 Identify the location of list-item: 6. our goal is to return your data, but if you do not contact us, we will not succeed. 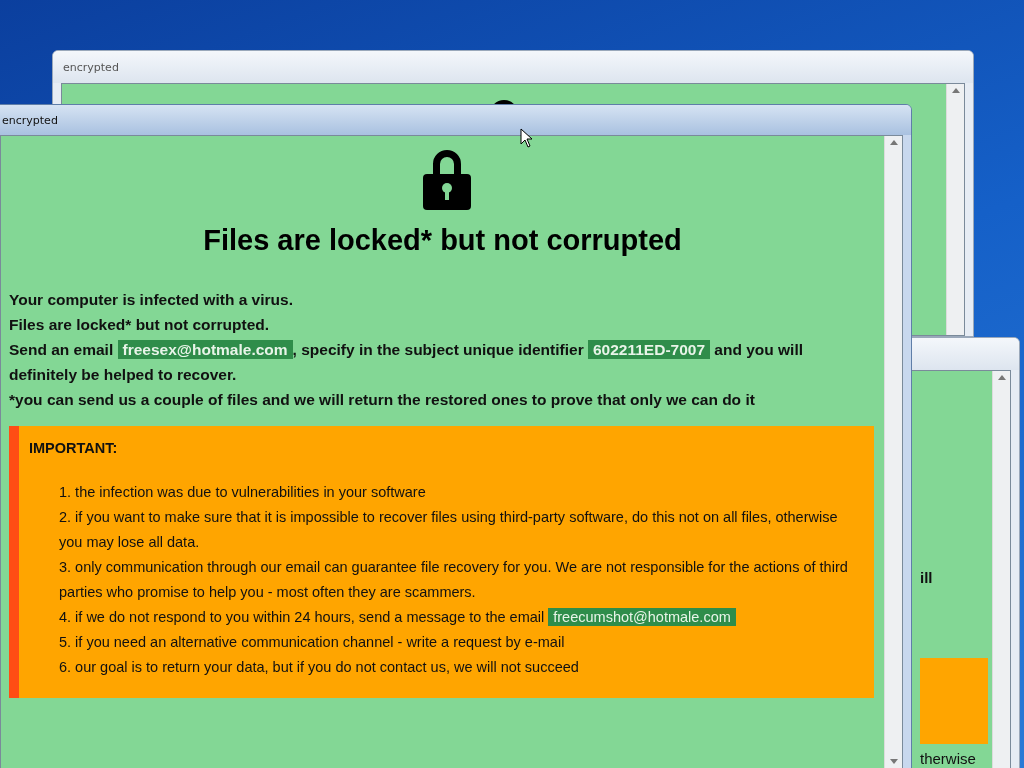
(319, 667).